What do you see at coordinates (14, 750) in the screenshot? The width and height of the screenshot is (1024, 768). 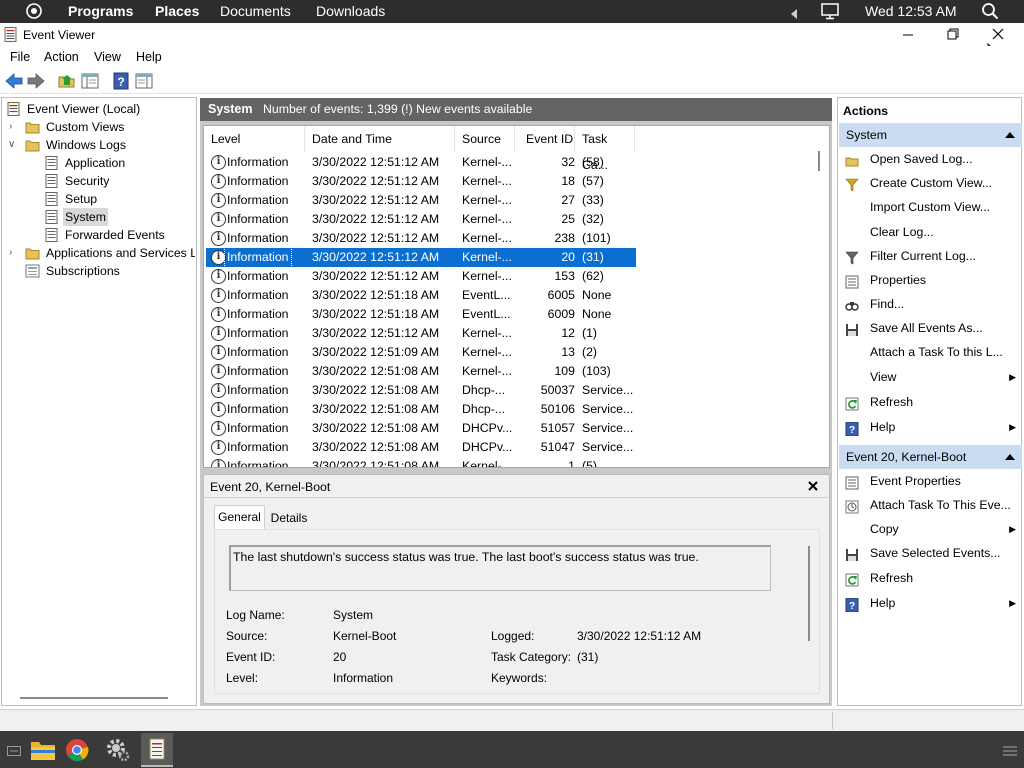 I see `show-desktop-icon` at bounding box center [14, 750].